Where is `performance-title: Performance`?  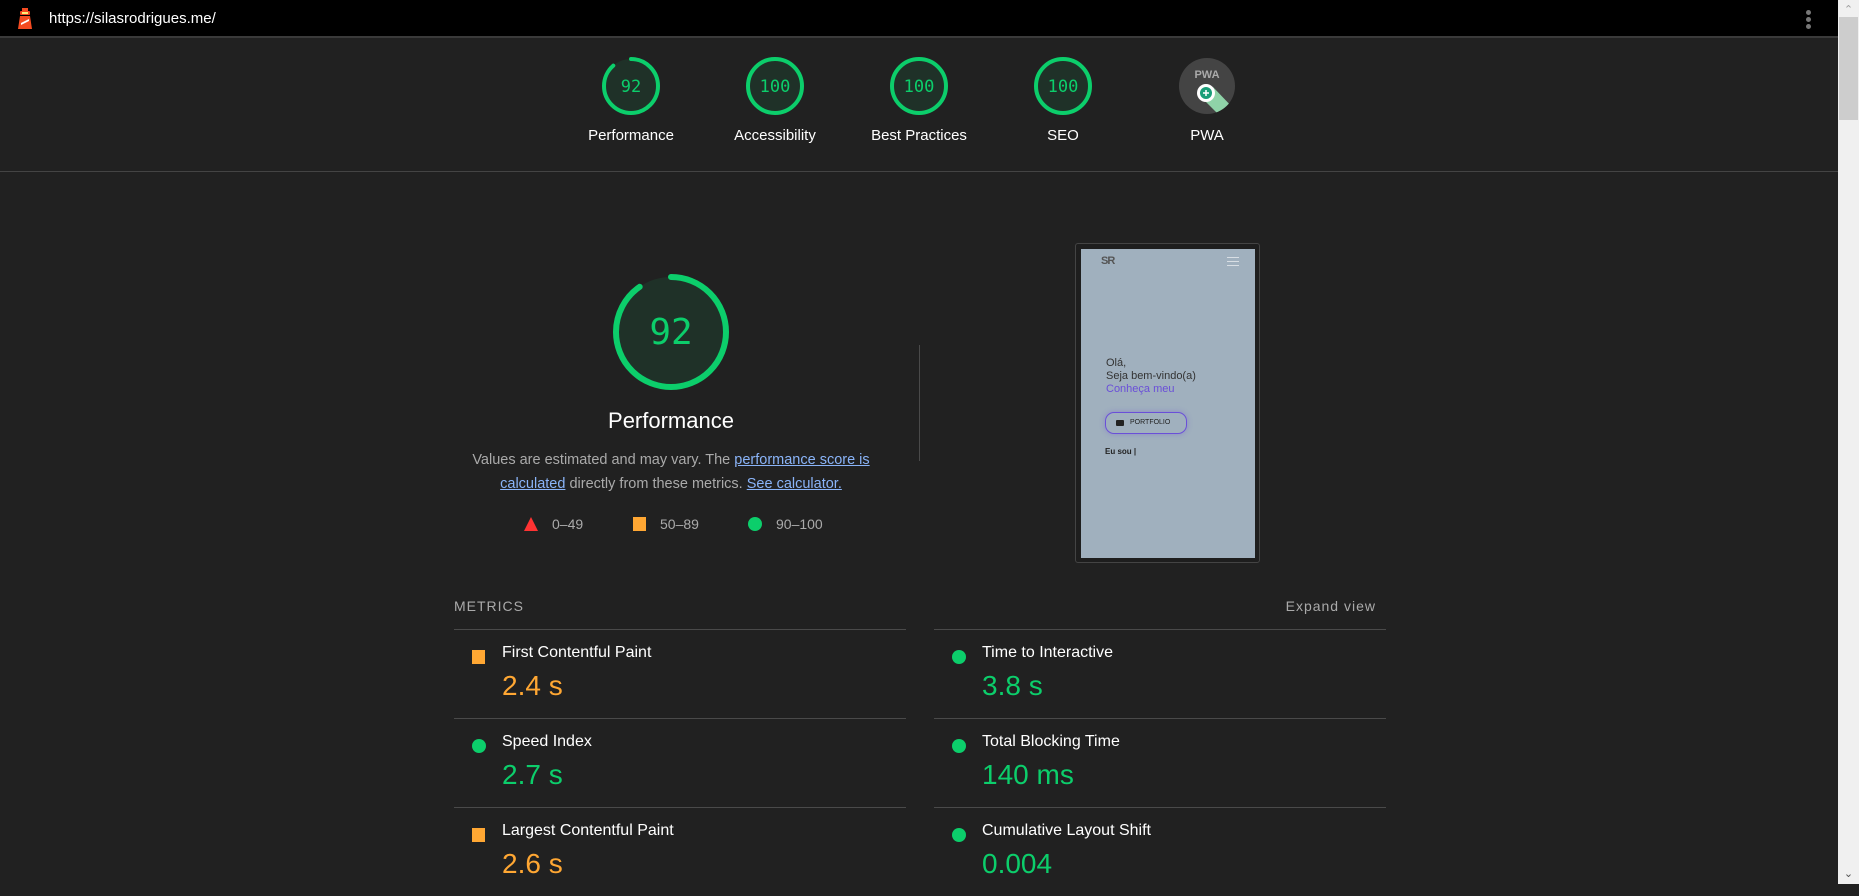 performance-title: Performance is located at coordinates (671, 420).